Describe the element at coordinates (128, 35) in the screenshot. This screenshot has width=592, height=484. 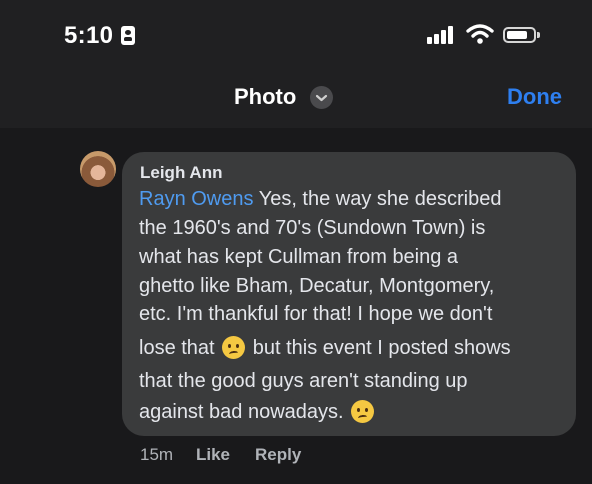
I see `id-card-icon` at that location.